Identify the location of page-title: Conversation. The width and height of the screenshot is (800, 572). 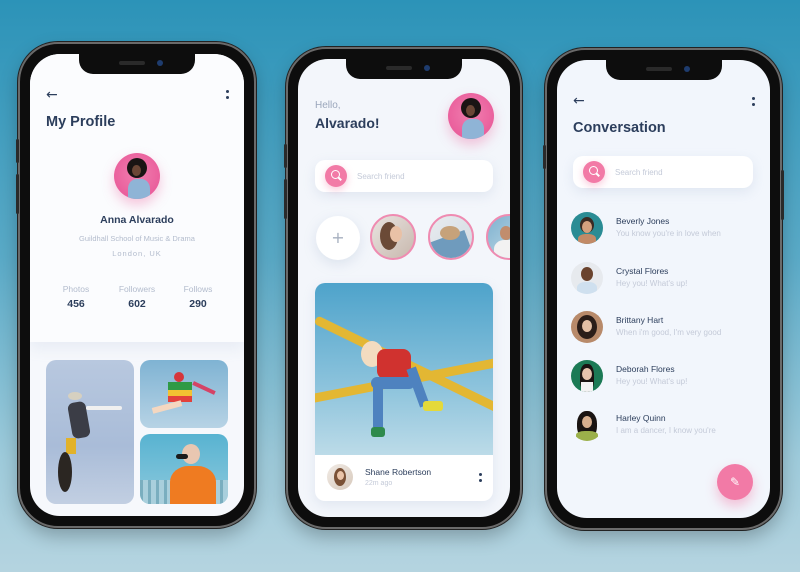
(619, 128).